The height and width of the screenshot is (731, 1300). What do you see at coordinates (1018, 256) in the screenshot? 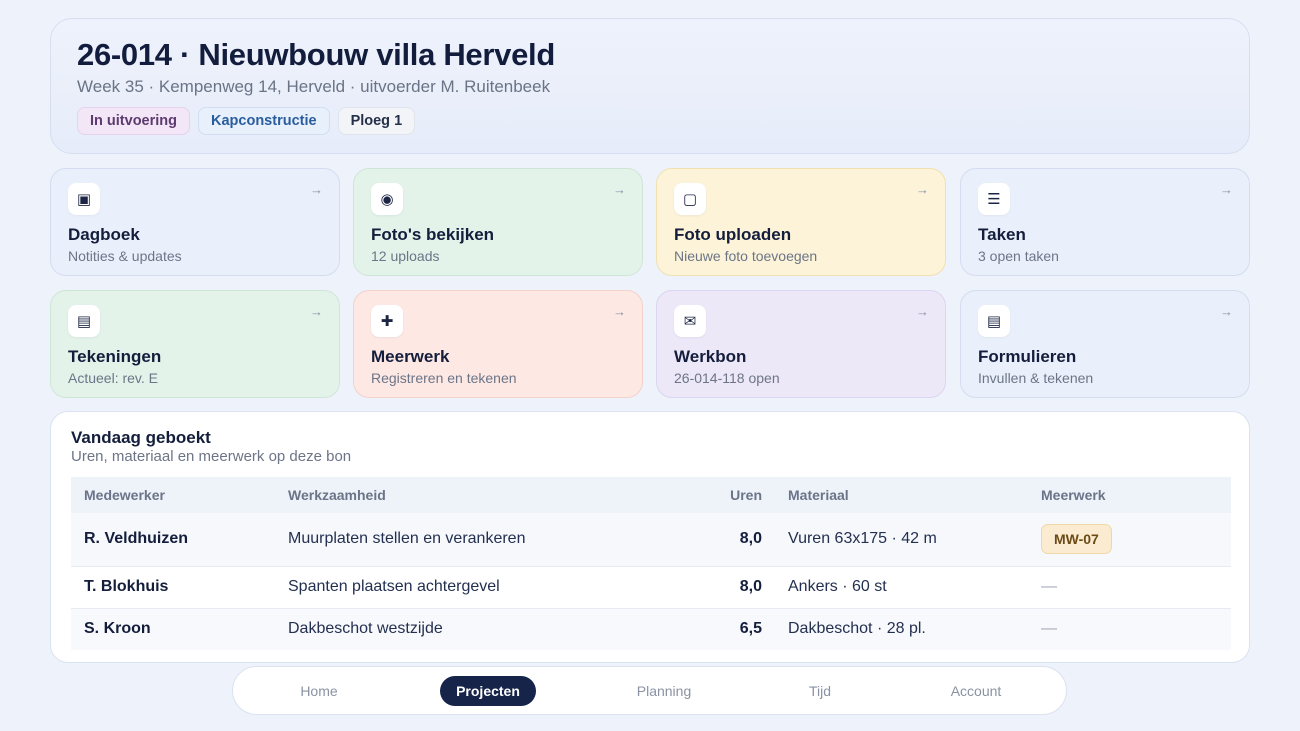
I see `tile-subtitle: 3 open taken` at bounding box center [1018, 256].